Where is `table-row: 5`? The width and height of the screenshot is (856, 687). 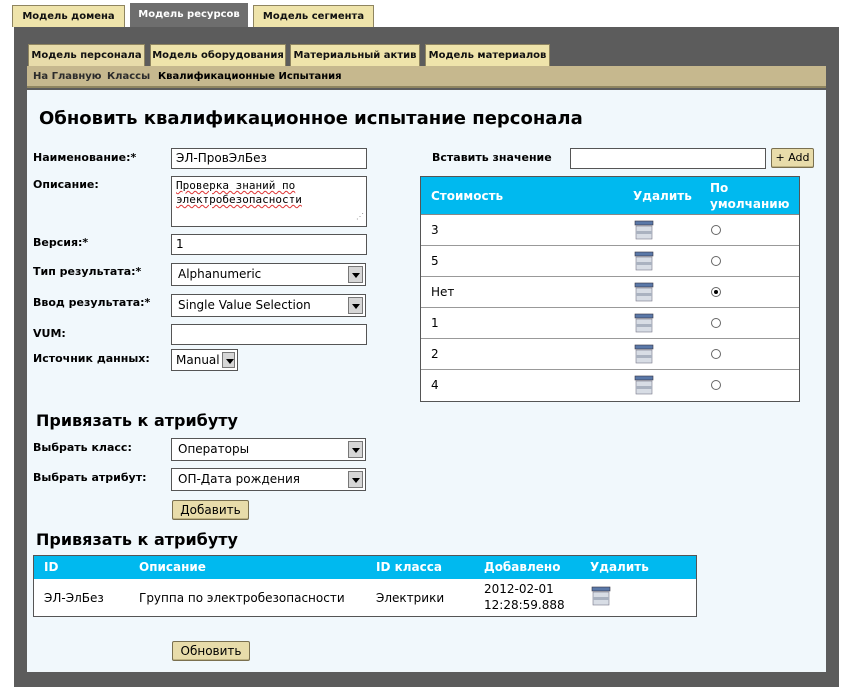 table-row: 5 is located at coordinates (610, 261).